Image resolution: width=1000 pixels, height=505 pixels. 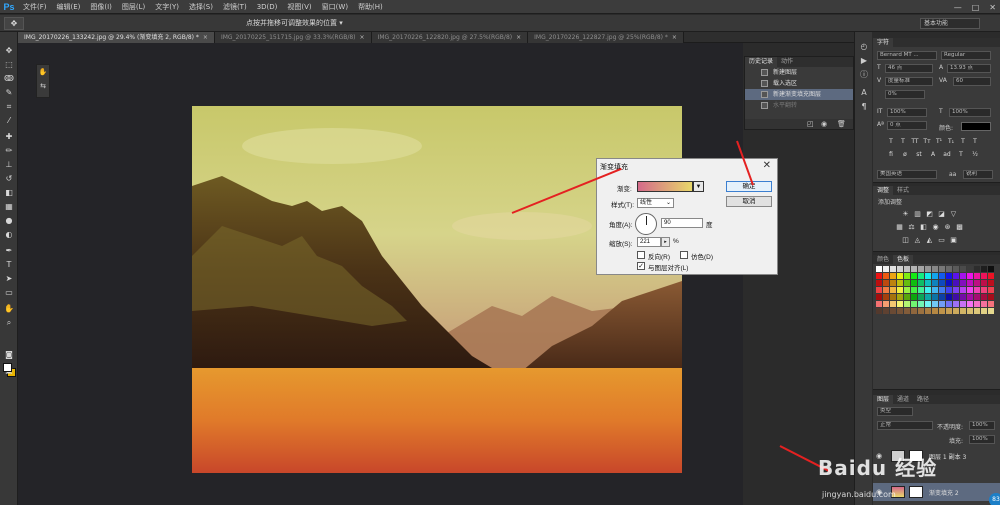 What do you see at coordinates (7, 367) in the screenshot?
I see `foreground-color-swatch` at bounding box center [7, 367].